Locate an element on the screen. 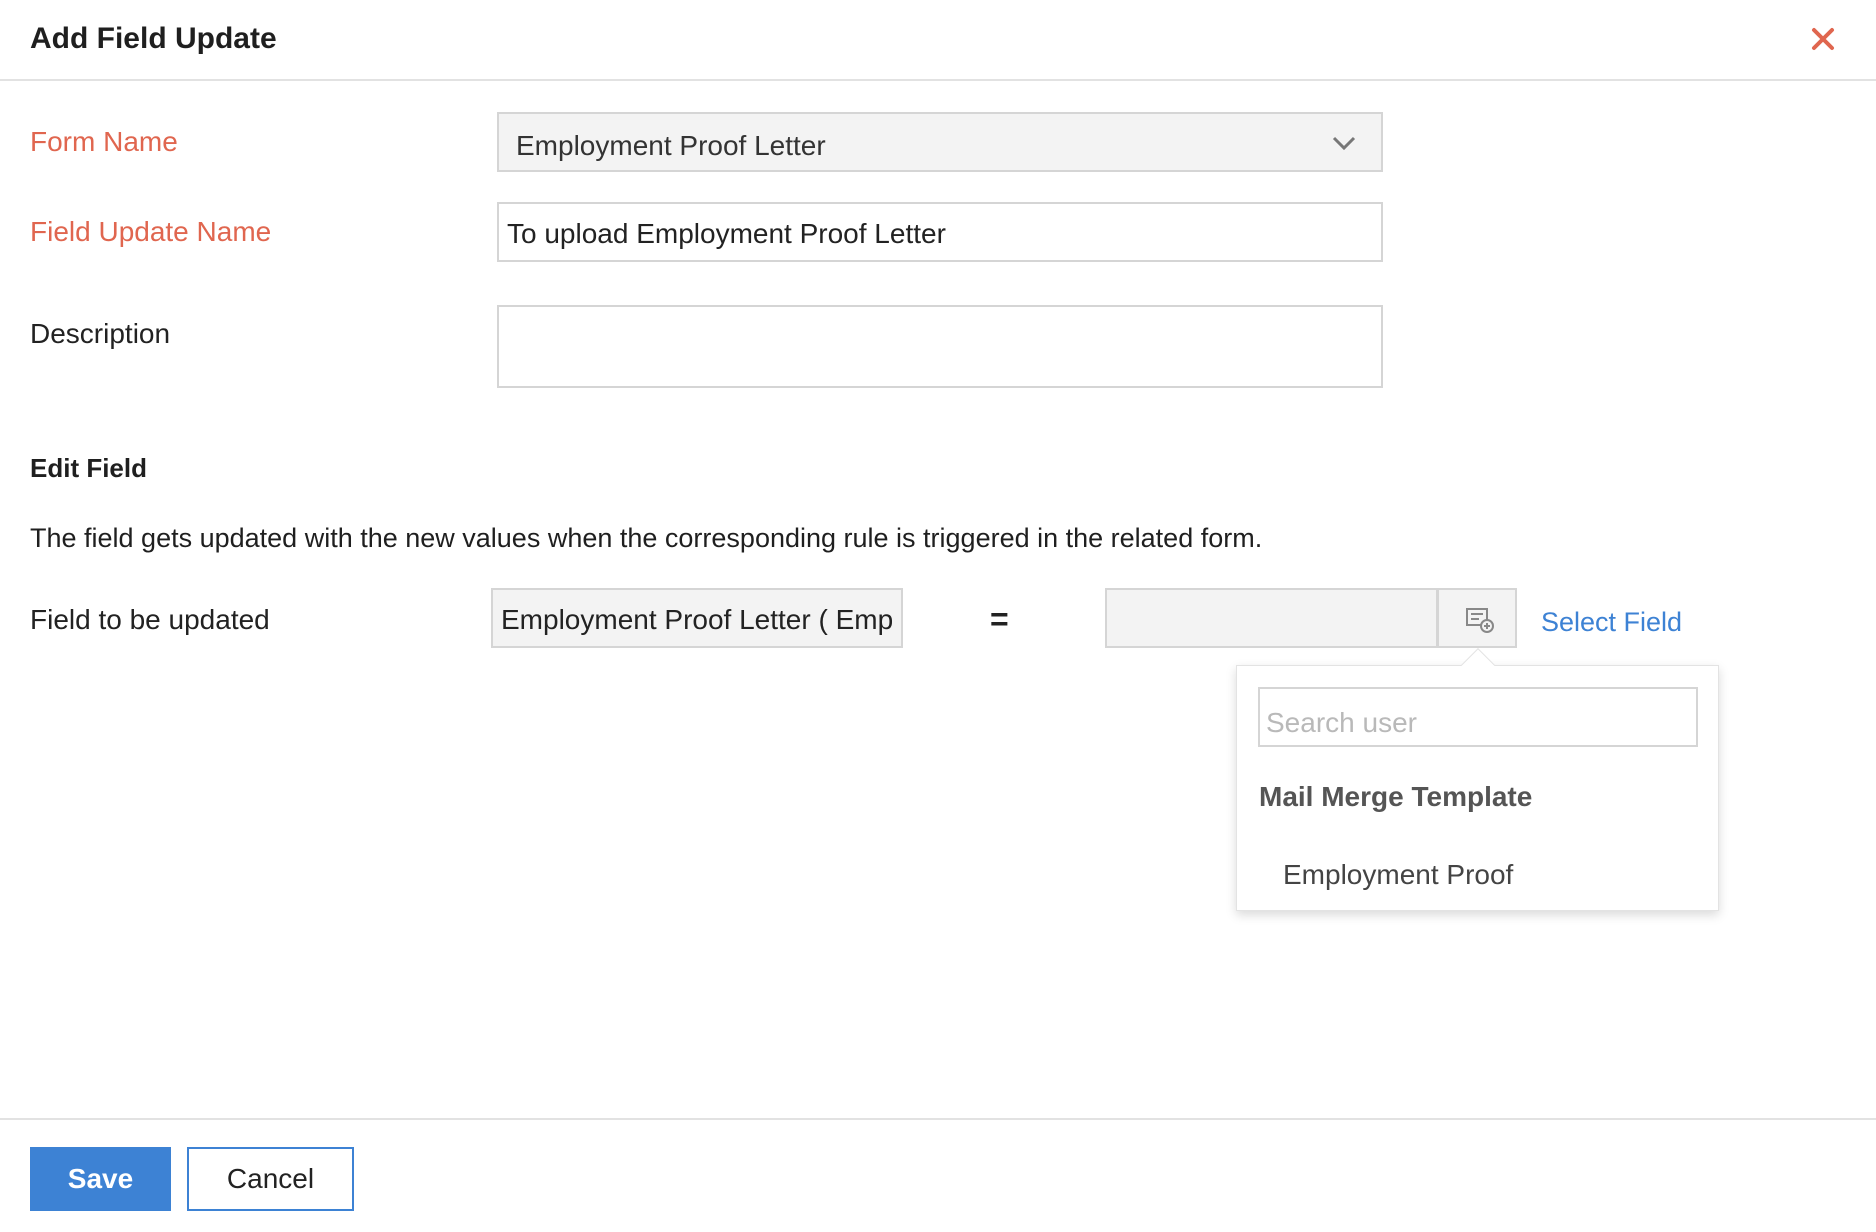 This screenshot has height=1232, width=1876. close-icon is located at coordinates (1823, 39).